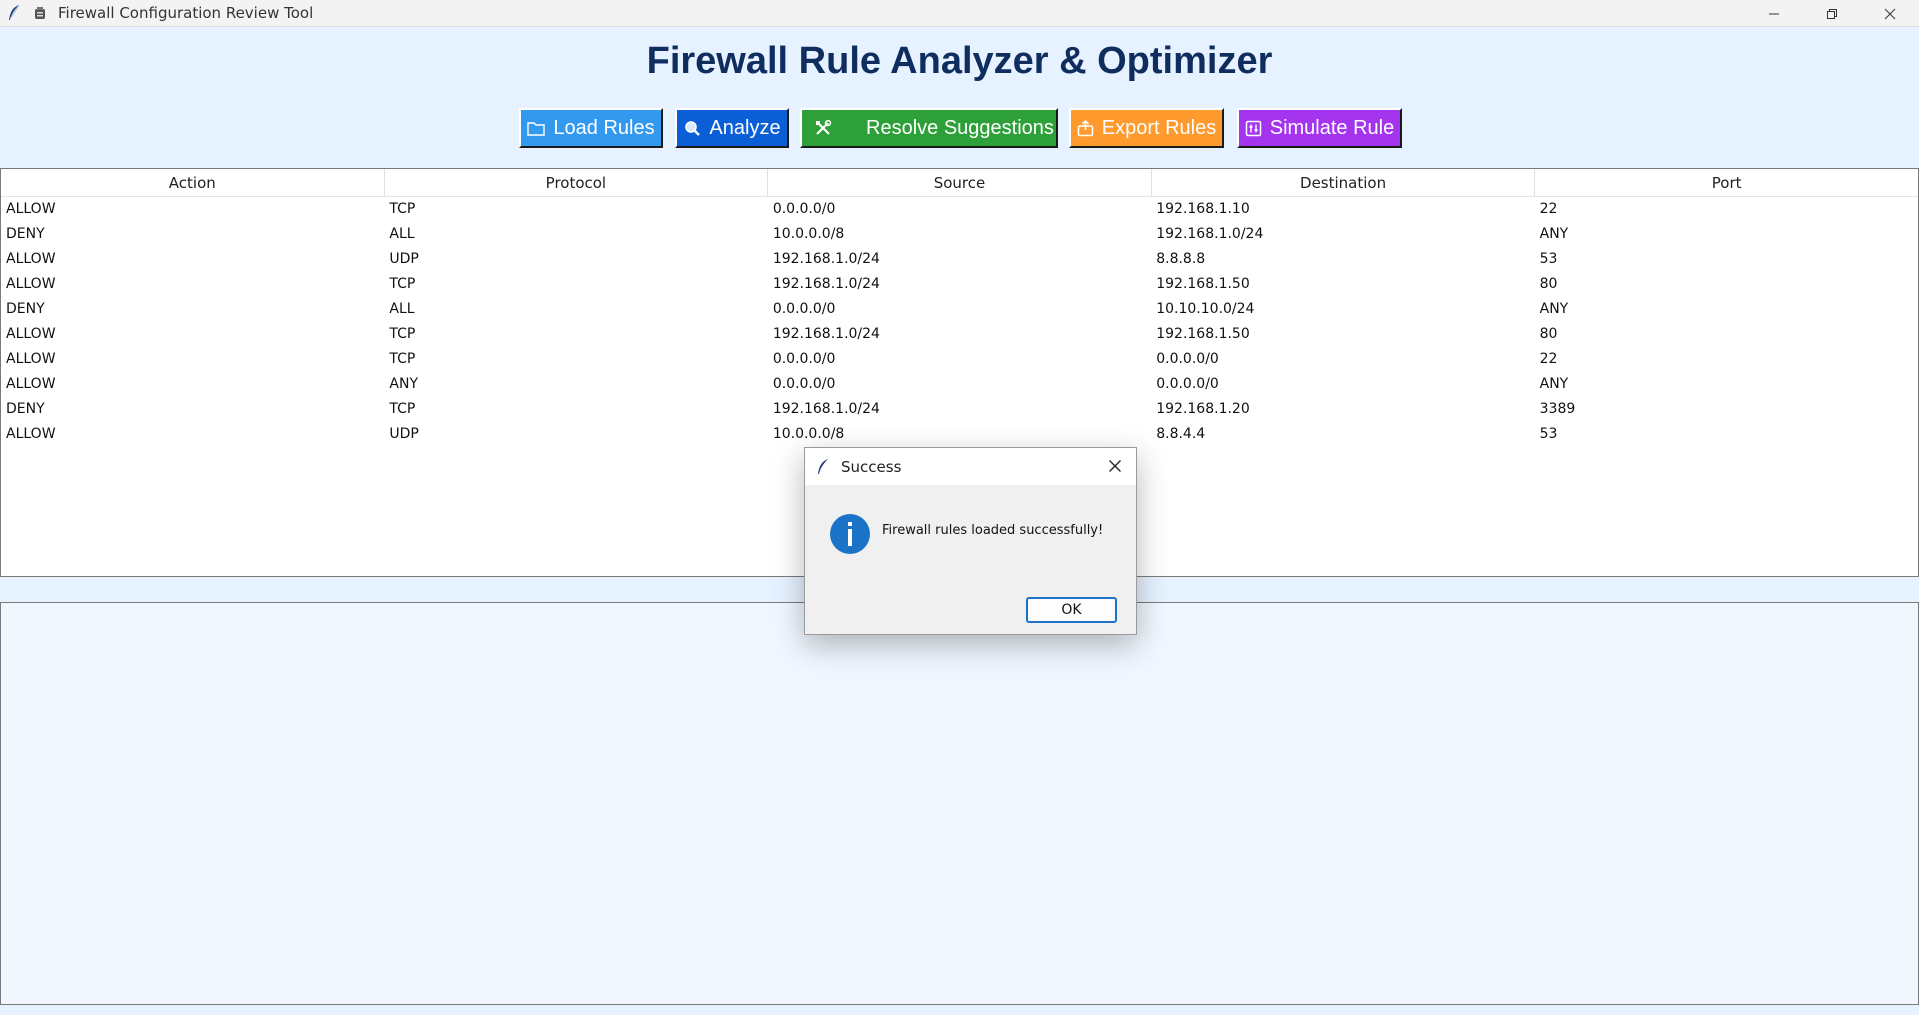 The width and height of the screenshot is (1919, 1015). I want to click on column-header-protocol: Protocol, so click(577, 182).